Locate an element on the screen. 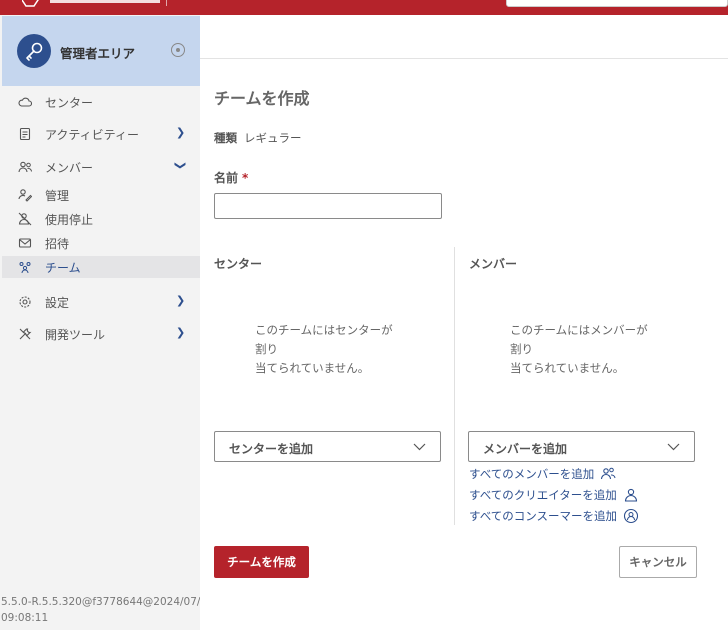 The height and width of the screenshot is (630, 728). sidebar-item-label: メンバー is located at coordinates (69, 167).